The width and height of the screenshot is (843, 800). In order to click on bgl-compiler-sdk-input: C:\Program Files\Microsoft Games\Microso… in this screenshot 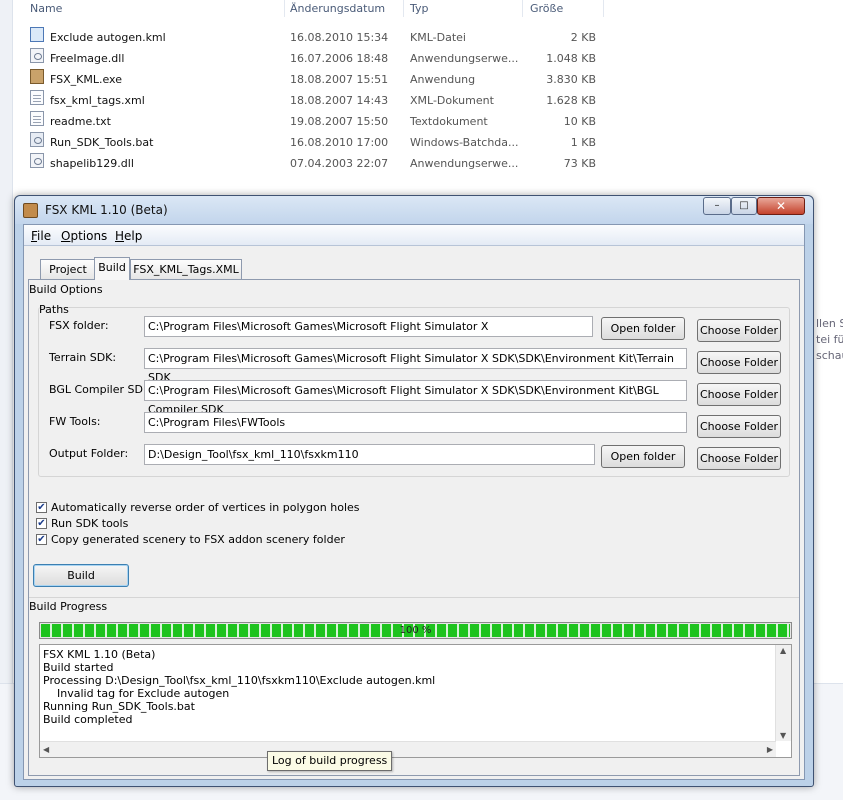, I will do `click(415, 398)`.